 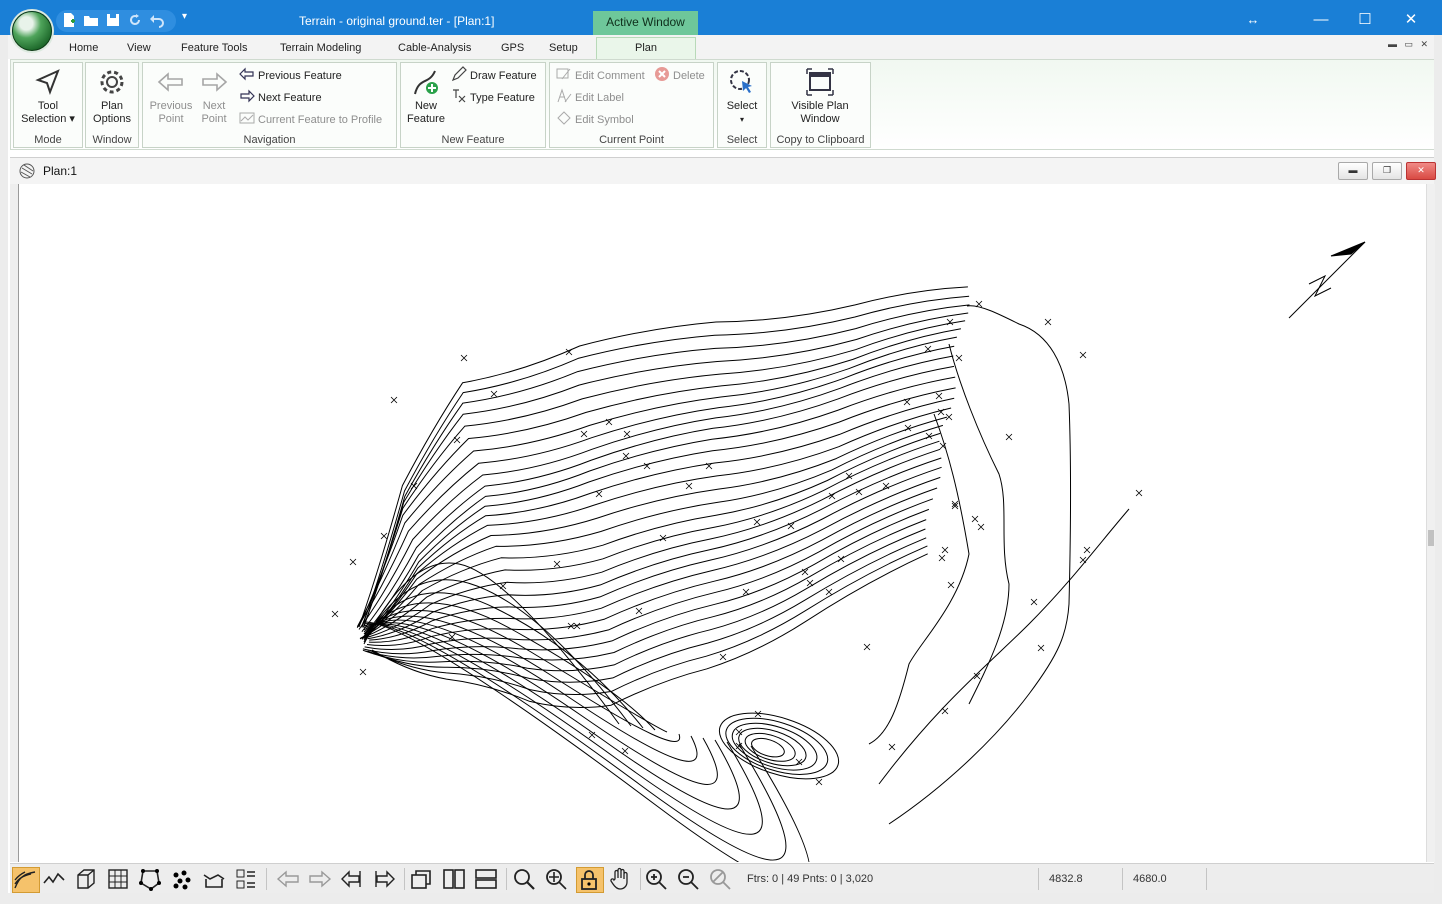 I want to click on scroll-thumb, so click(x=1431, y=538).